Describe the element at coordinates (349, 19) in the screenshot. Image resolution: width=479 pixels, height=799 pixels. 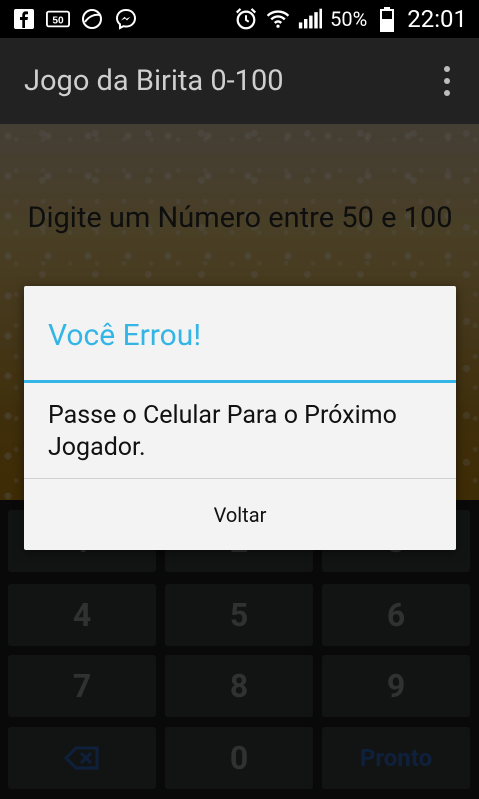
I see `battery-percent: 50%` at that location.